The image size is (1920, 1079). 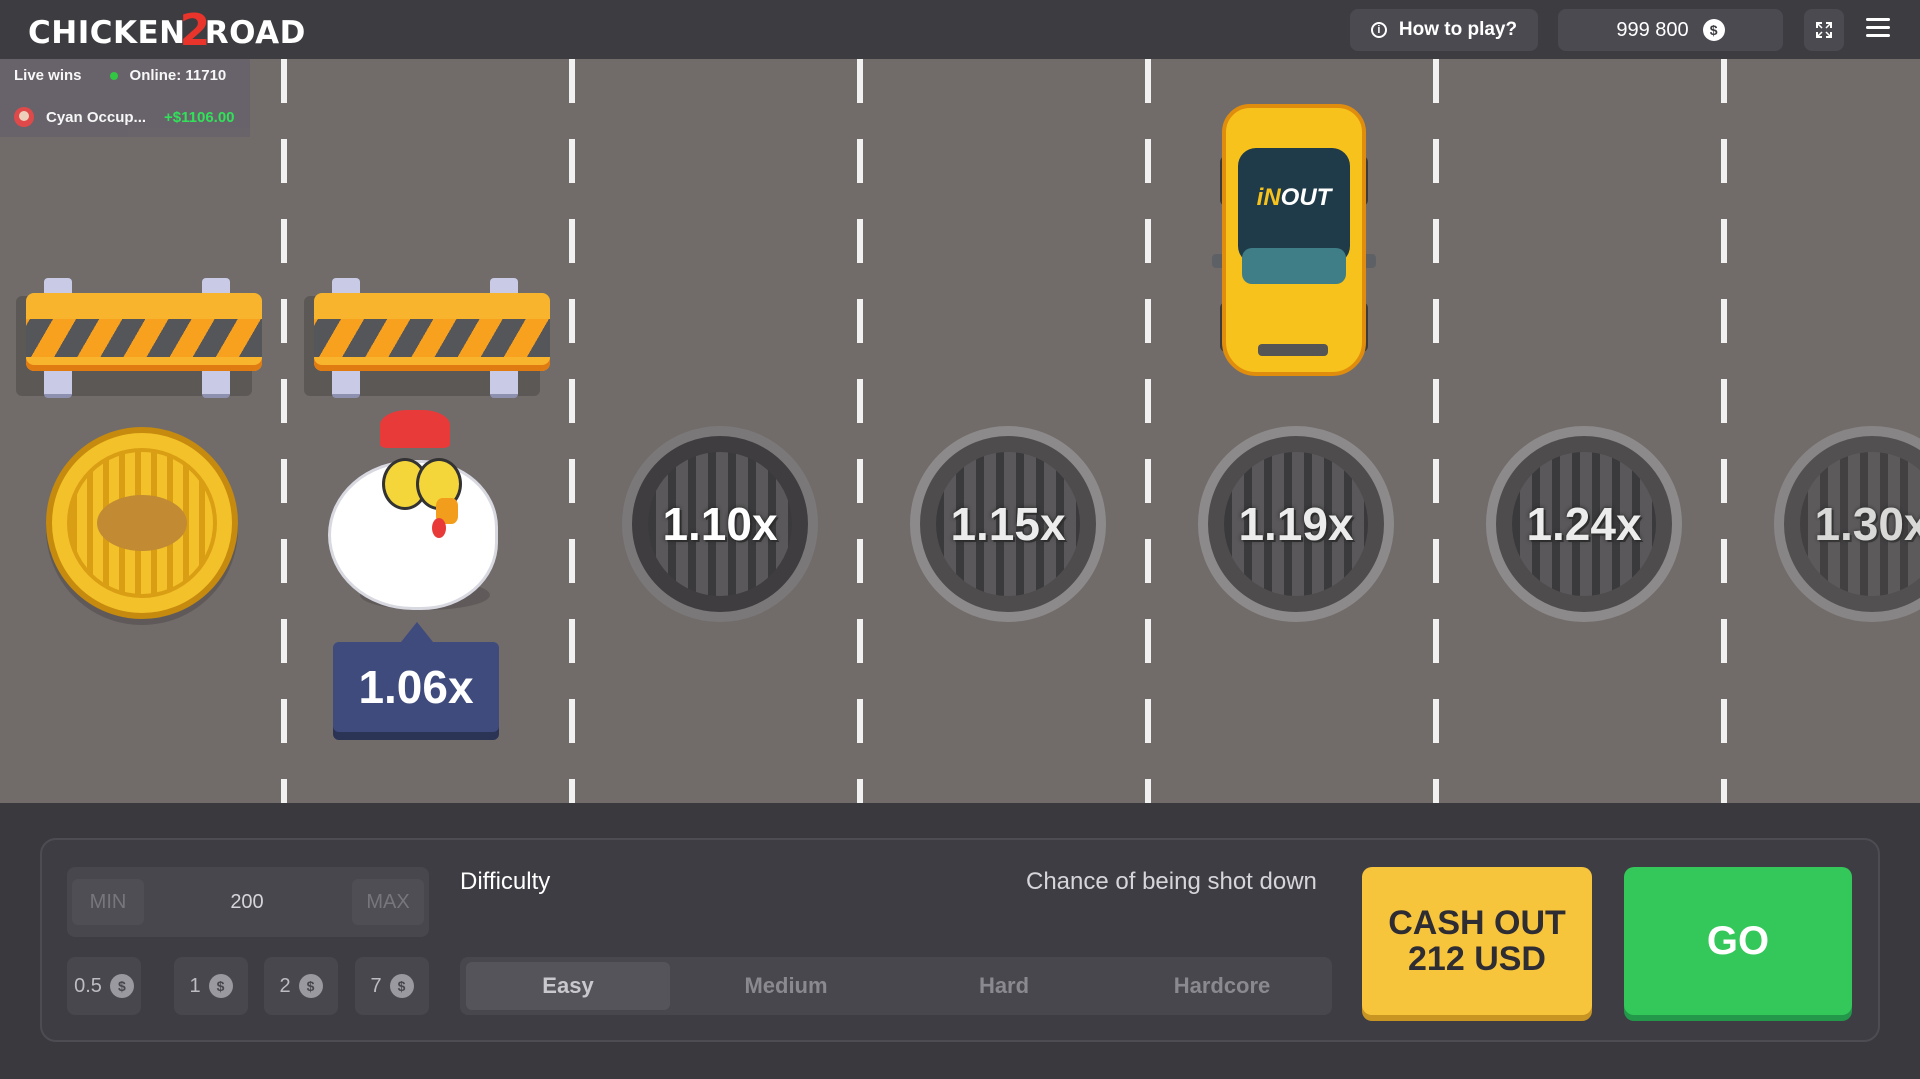 I want to click on info-icon: i, so click(x=1378, y=30).